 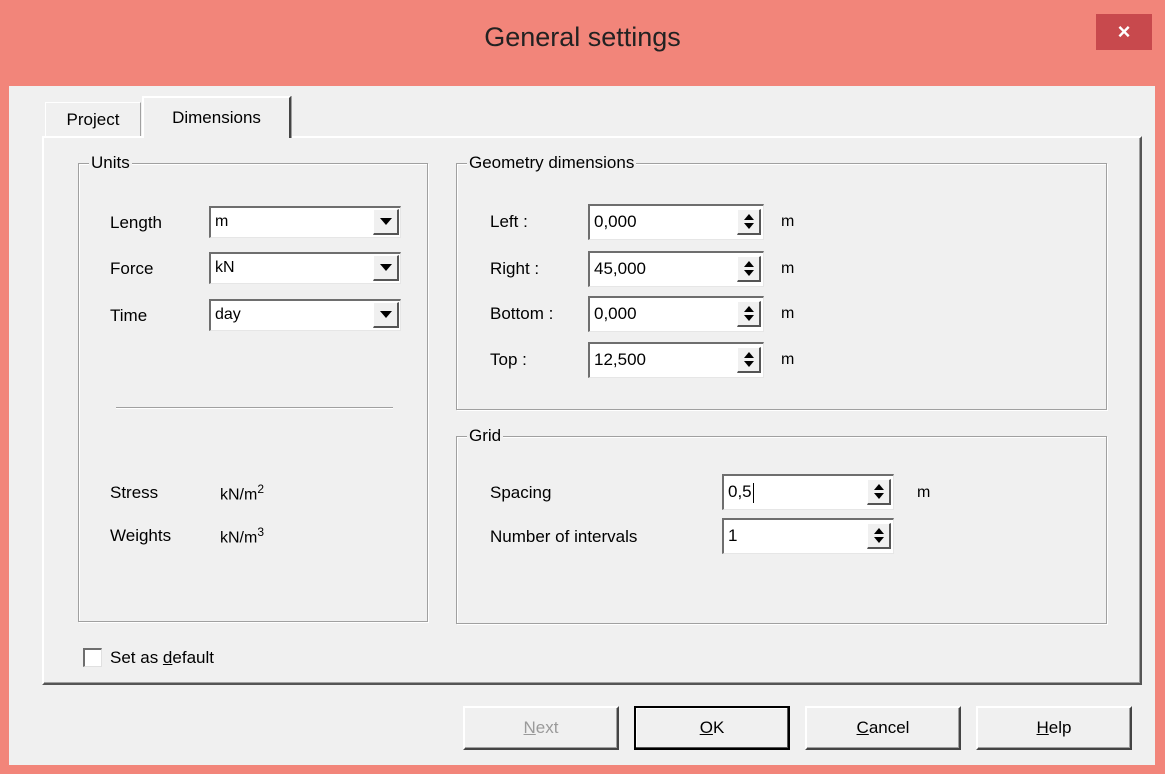 What do you see at coordinates (1054, 728) in the screenshot?
I see `help-button: Help` at bounding box center [1054, 728].